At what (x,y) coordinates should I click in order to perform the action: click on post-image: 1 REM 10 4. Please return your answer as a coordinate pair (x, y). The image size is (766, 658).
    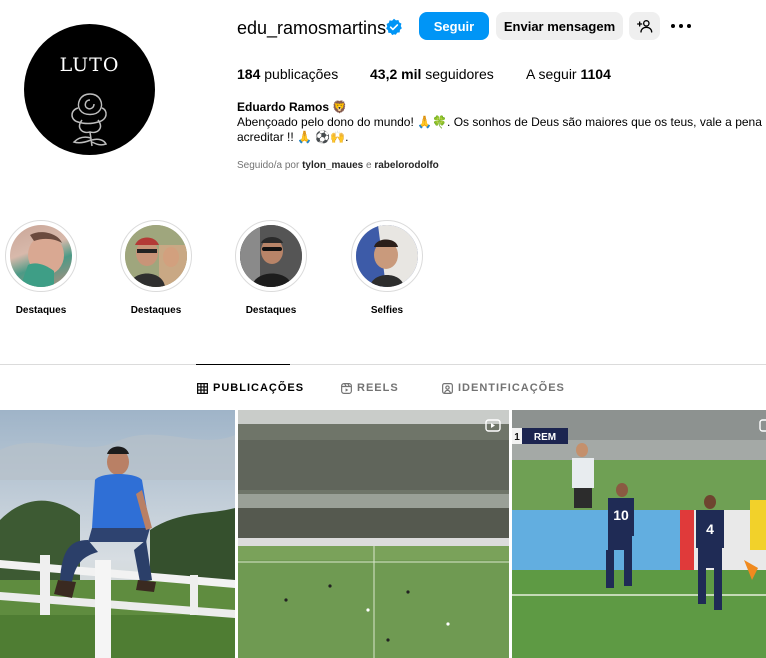
    Looking at the image, I should click on (639, 534).